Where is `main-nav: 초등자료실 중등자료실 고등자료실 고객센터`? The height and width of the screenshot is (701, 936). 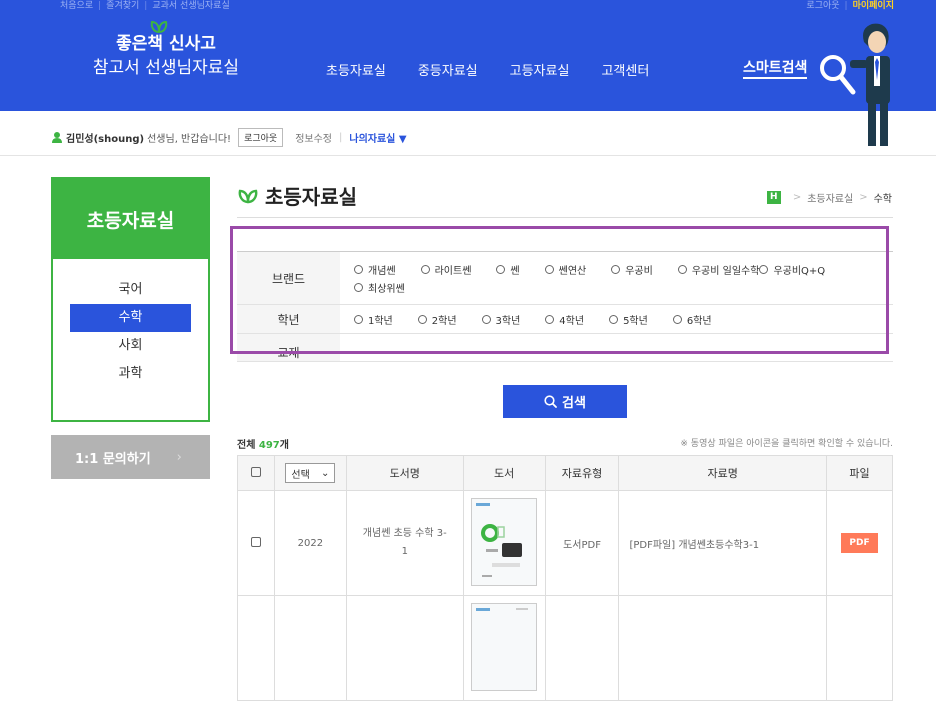
main-nav: 초등자료실 중등자료실 고등자료실 고객센터 is located at coordinates (503, 69).